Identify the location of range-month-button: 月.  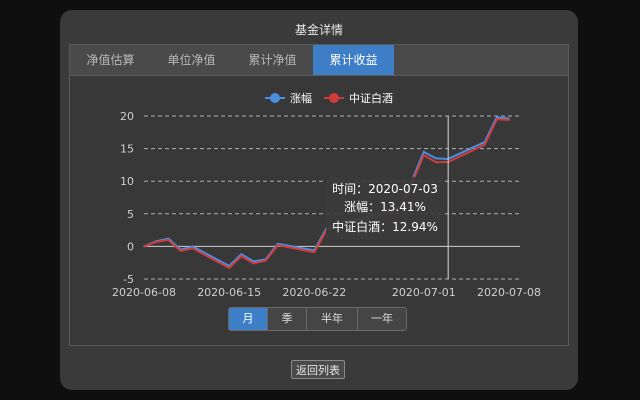
(248, 319).